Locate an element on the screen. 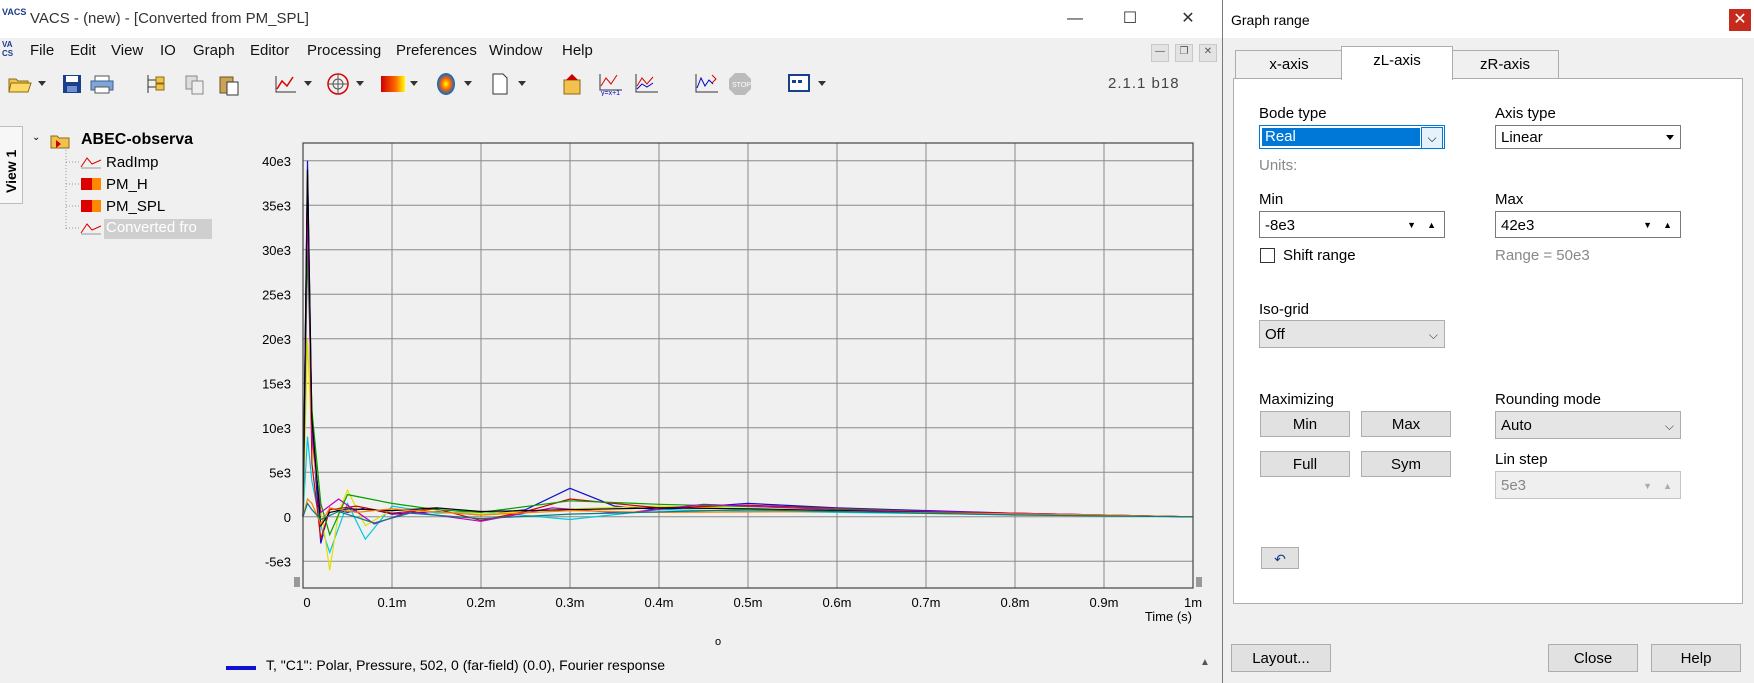 Image resolution: width=1754 pixels, height=683 pixels. contour-dropdown-icon is located at coordinates (414, 83).